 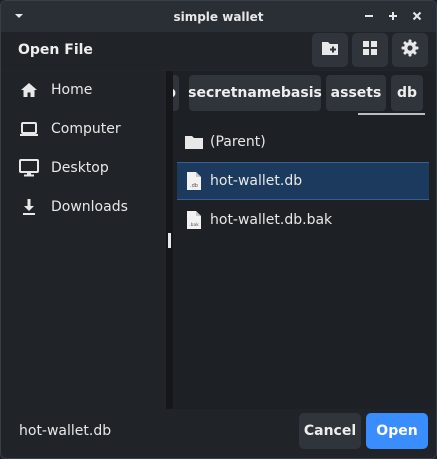 I want to click on file-row-parent: (Parent), so click(x=303, y=142).